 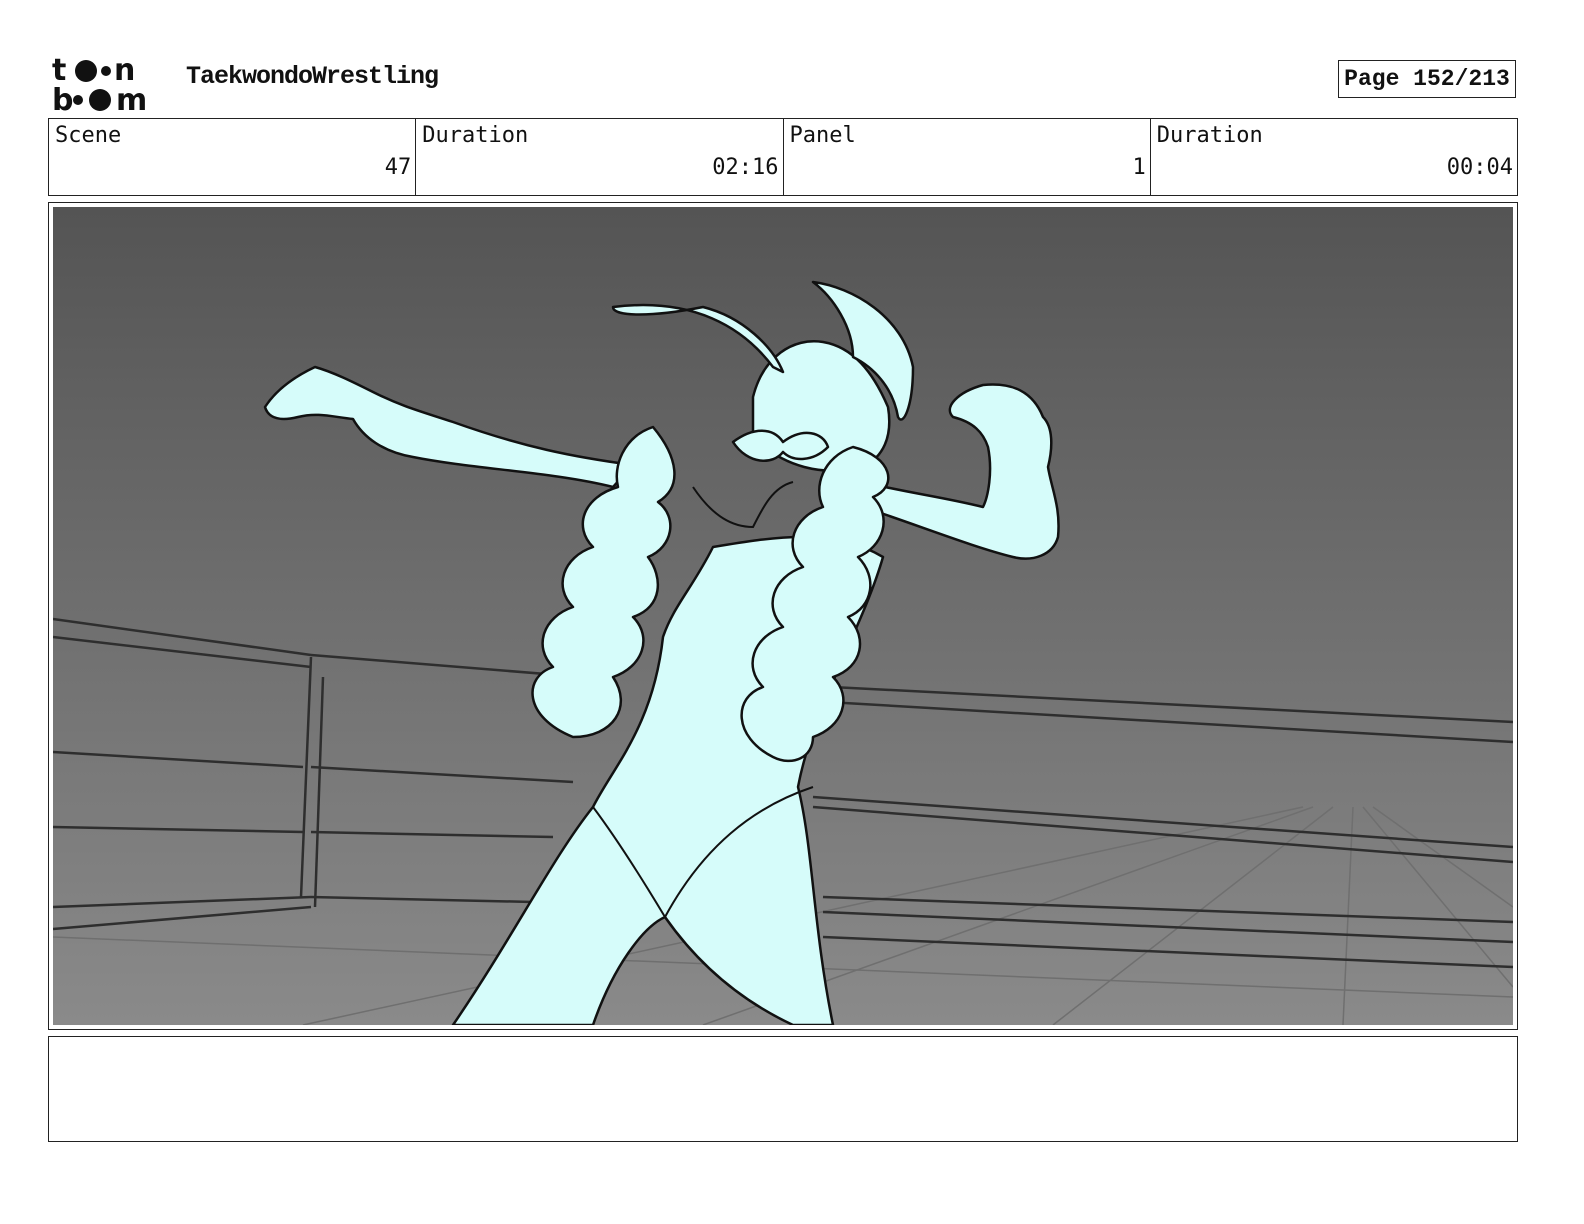 I want to click on project-title: TaekwondoWrestling, so click(x=312, y=76).